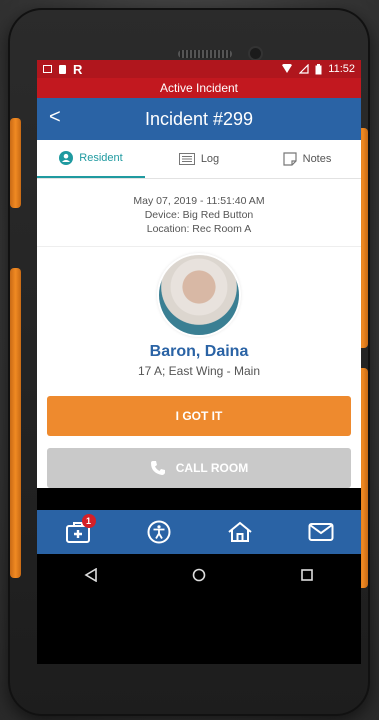 This screenshot has width=379, height=720. What do you see at coordinates (199, 295) in the screenshot?
I see `resident-avatar` at bounding box center [199, 295].